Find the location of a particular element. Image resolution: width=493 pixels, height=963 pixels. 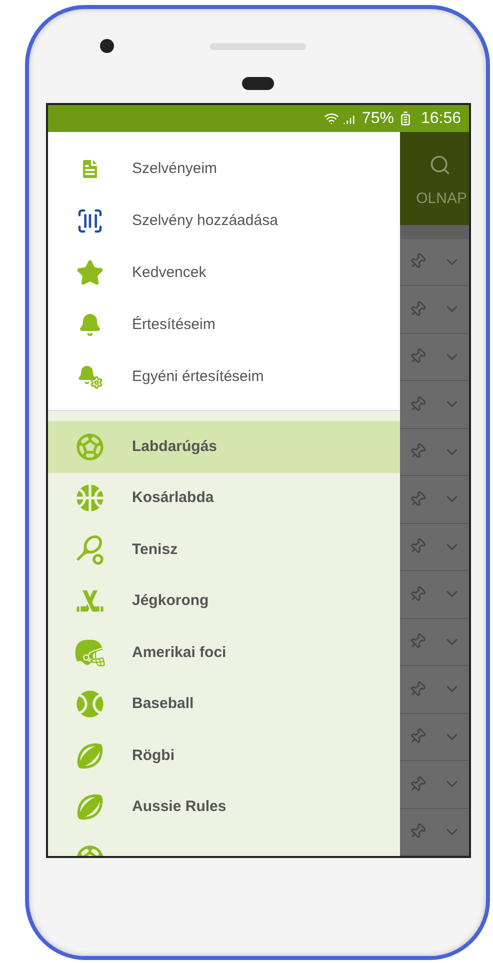

sport-item: Jégkorong is located at coordinates (224, 601).